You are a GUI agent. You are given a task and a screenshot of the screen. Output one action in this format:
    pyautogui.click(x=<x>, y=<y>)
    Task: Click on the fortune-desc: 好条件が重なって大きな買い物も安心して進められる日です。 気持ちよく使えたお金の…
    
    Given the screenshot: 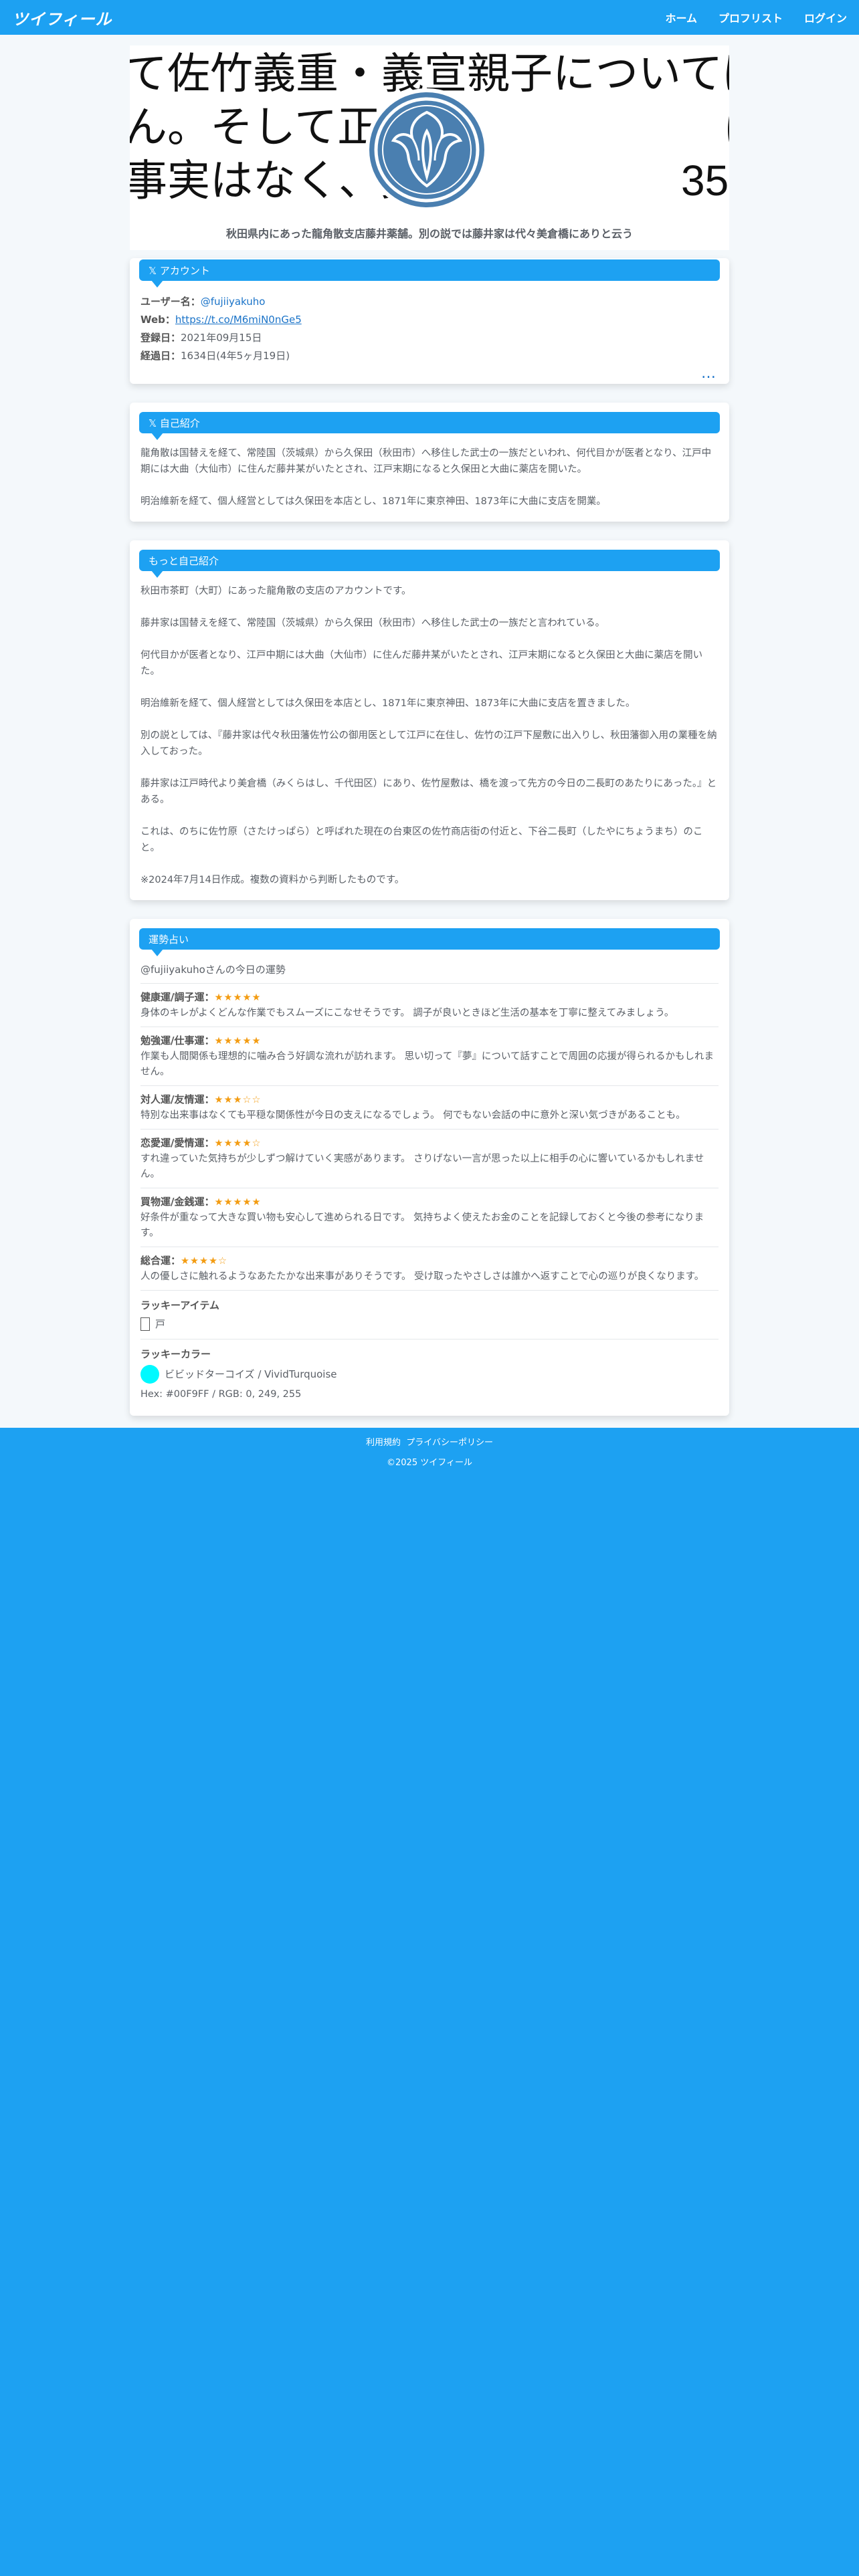 What is the action you would take?
    pyautogui.click(x=422, y=1225)
    